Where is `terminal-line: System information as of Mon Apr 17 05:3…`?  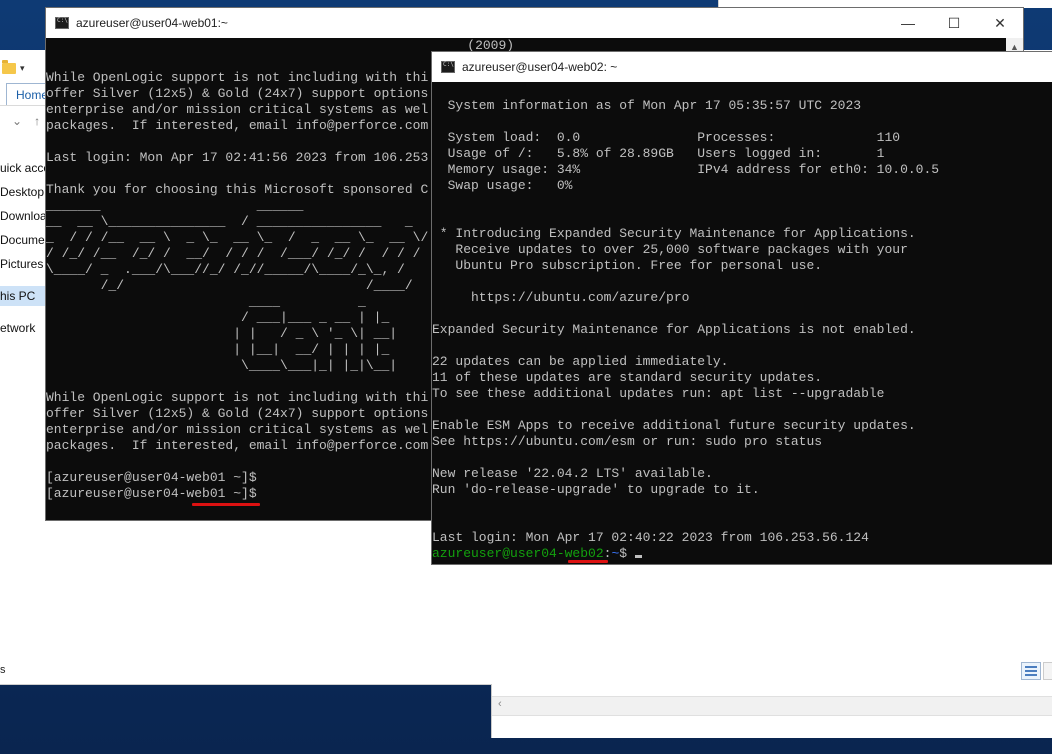 terminal-line: System information as of Mon Apr 17 05:3… is located at coordinates (647, 105).